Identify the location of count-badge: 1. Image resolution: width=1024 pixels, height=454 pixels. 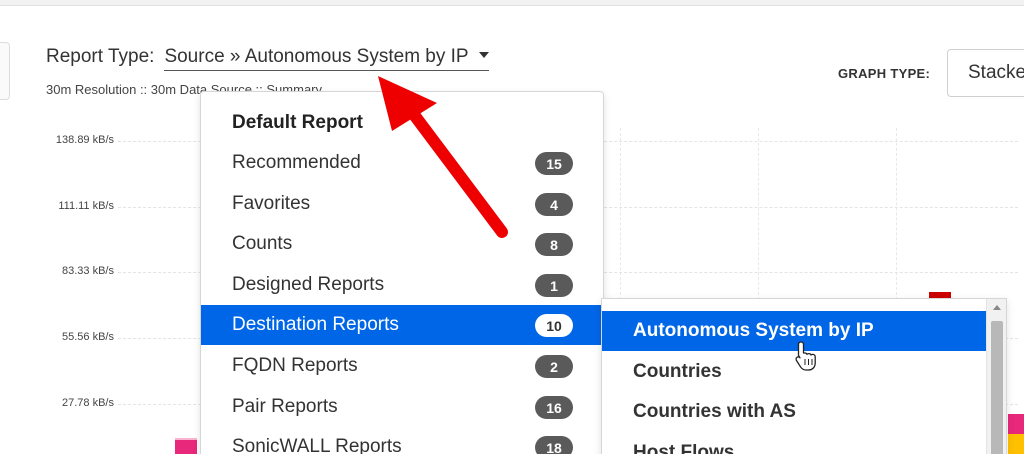
(554, 285).